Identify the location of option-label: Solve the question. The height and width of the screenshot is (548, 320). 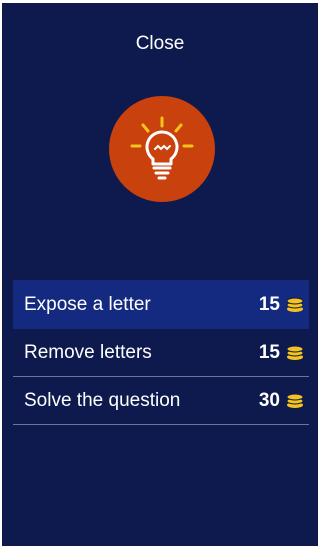
(102, 400).